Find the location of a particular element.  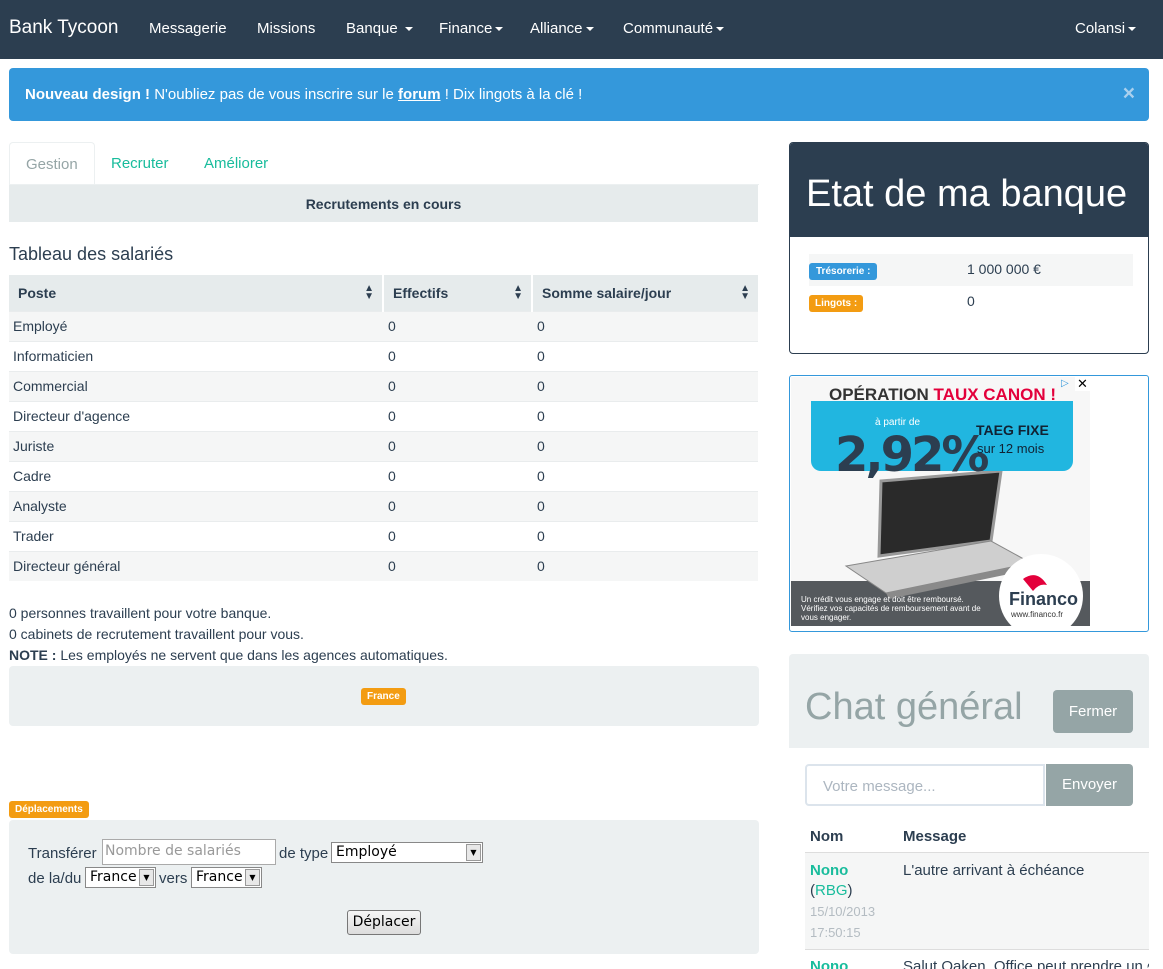

ad-rate-banner: à partir de 2,92% TAEG FIXE sur 12 mois is located at coordinates (942, 442).